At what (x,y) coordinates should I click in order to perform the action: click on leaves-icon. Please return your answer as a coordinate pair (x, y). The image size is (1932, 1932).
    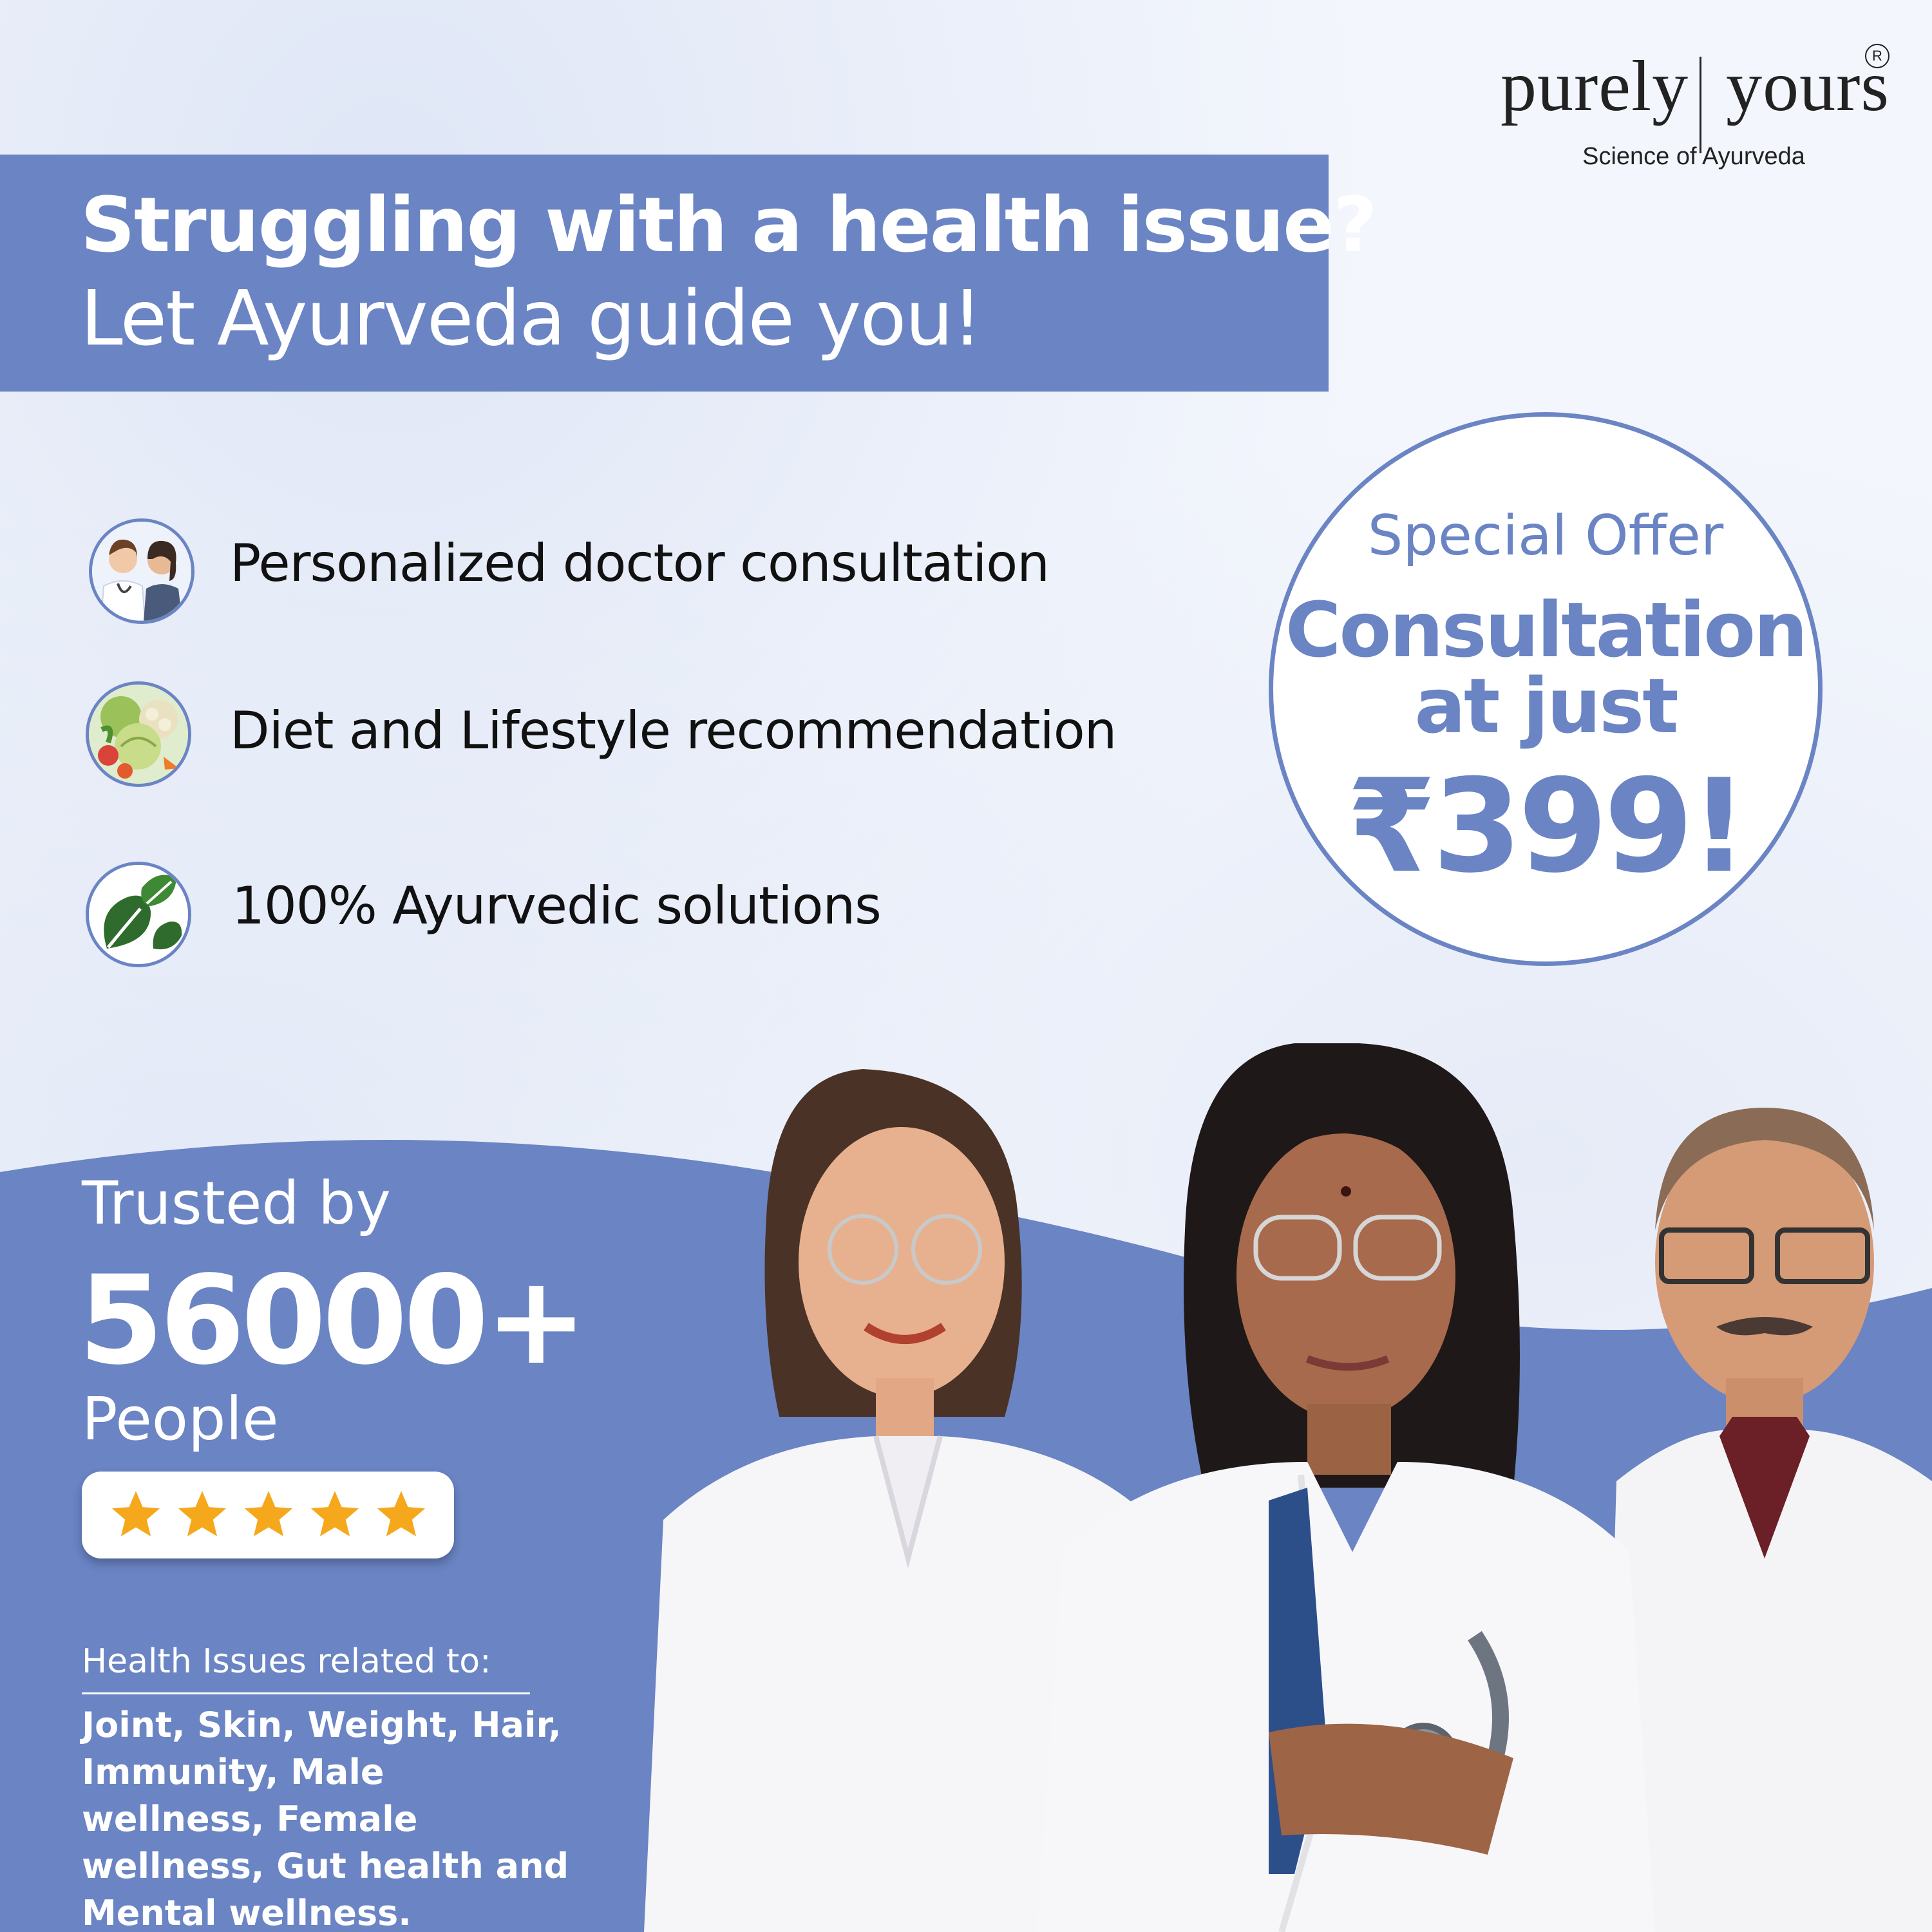
    Looking at the image, I should click on (139, 914).